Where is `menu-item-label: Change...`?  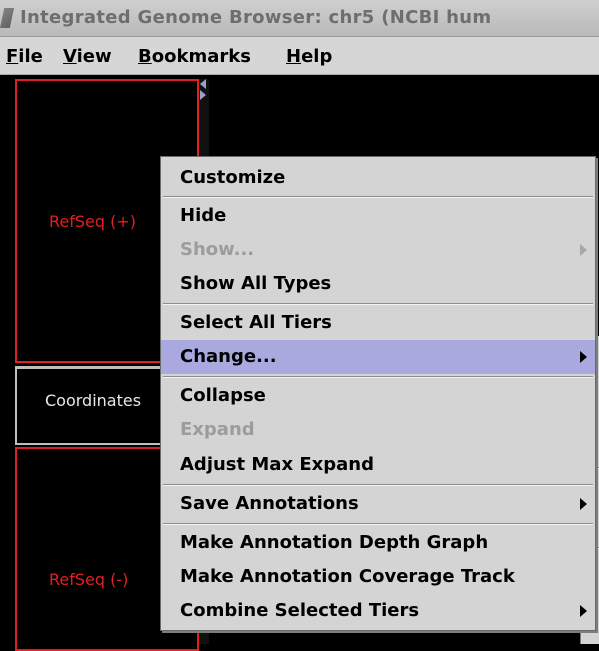 menu-item-label: Change... is located at coordinates (228, 356).